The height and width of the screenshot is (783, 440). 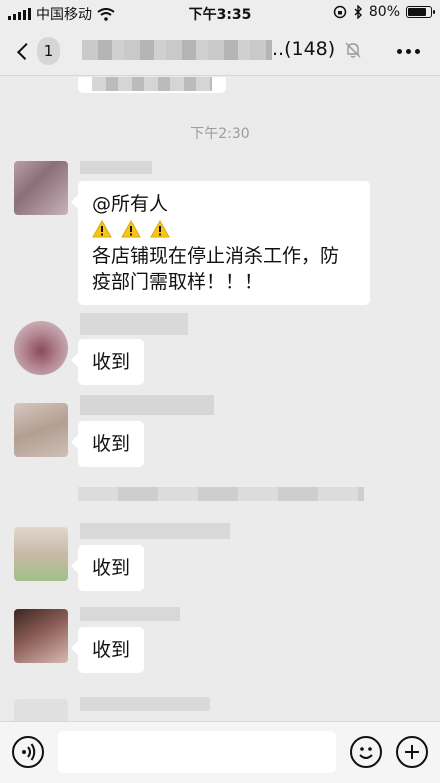 What do you see at coordinates (220, 134) in the screenshot?
I see `message-timestamp: 下午2:30` at bounding box center [220, 134].